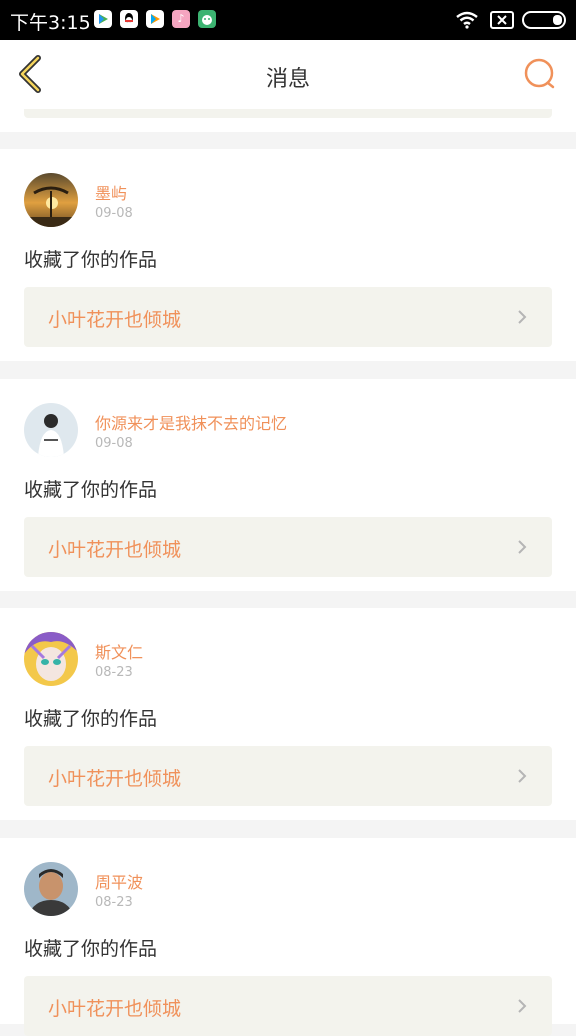  I want to click on username: 你源来才是我抹不去的记忆, so click(191, 422).